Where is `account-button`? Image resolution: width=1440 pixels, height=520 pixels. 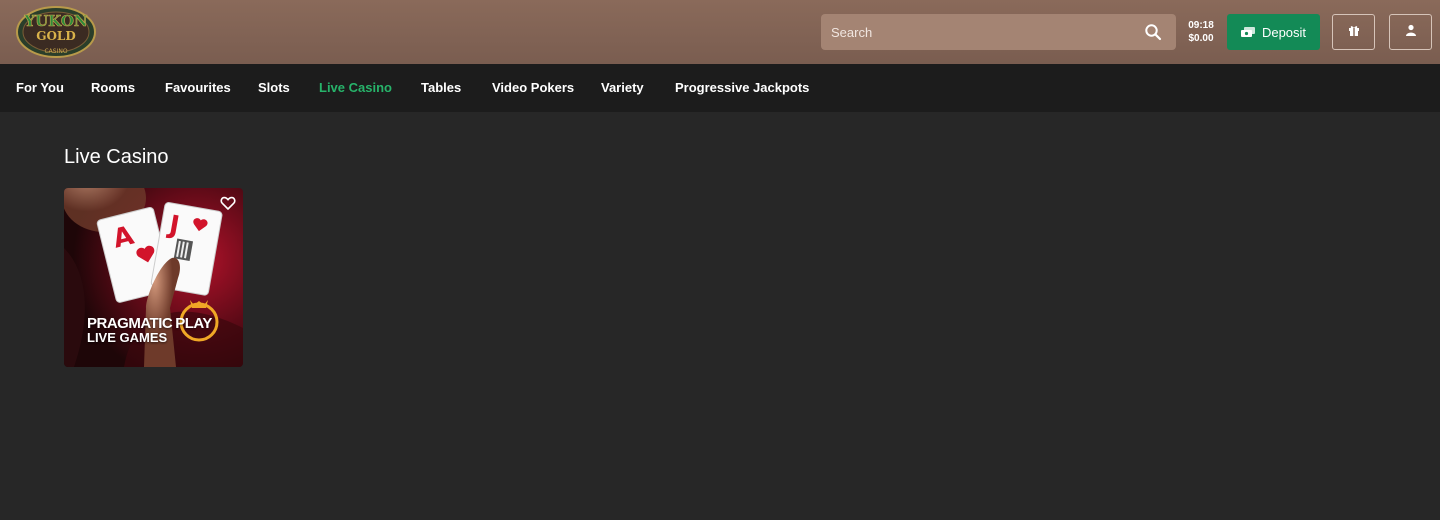
account-button is located at coordinates (1410, 32).